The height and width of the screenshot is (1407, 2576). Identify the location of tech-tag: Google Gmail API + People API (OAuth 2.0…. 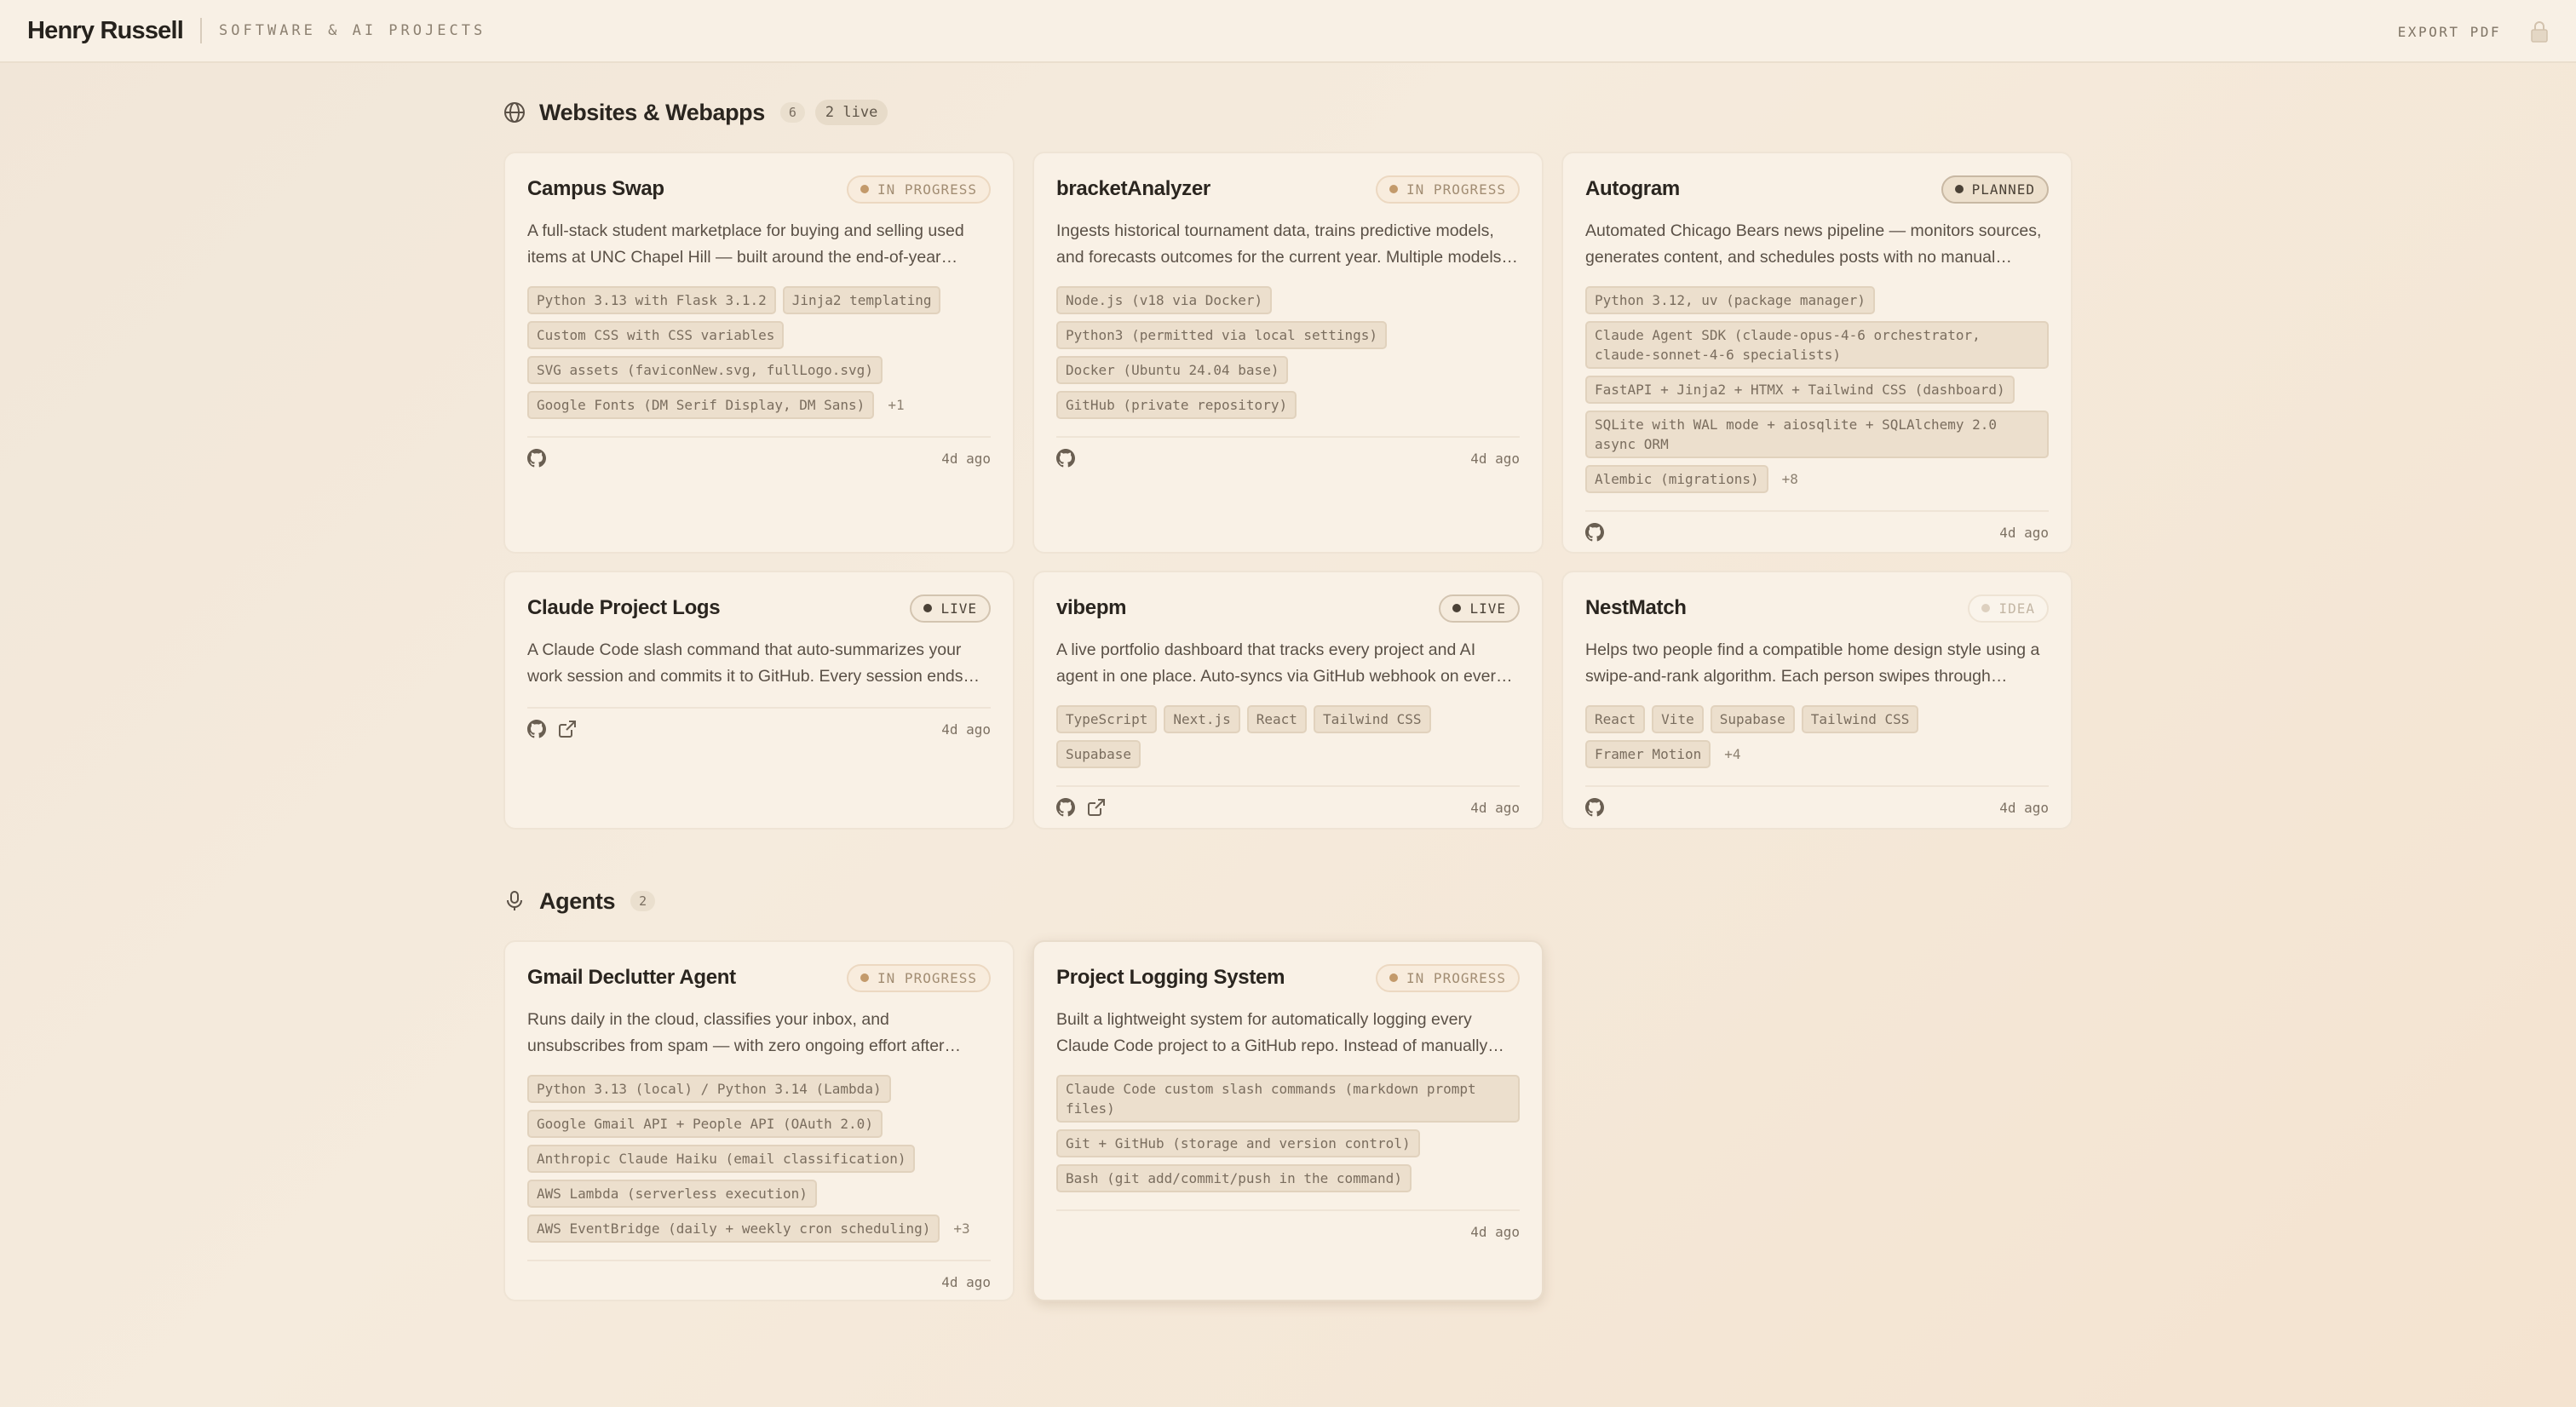
(705, 1124).